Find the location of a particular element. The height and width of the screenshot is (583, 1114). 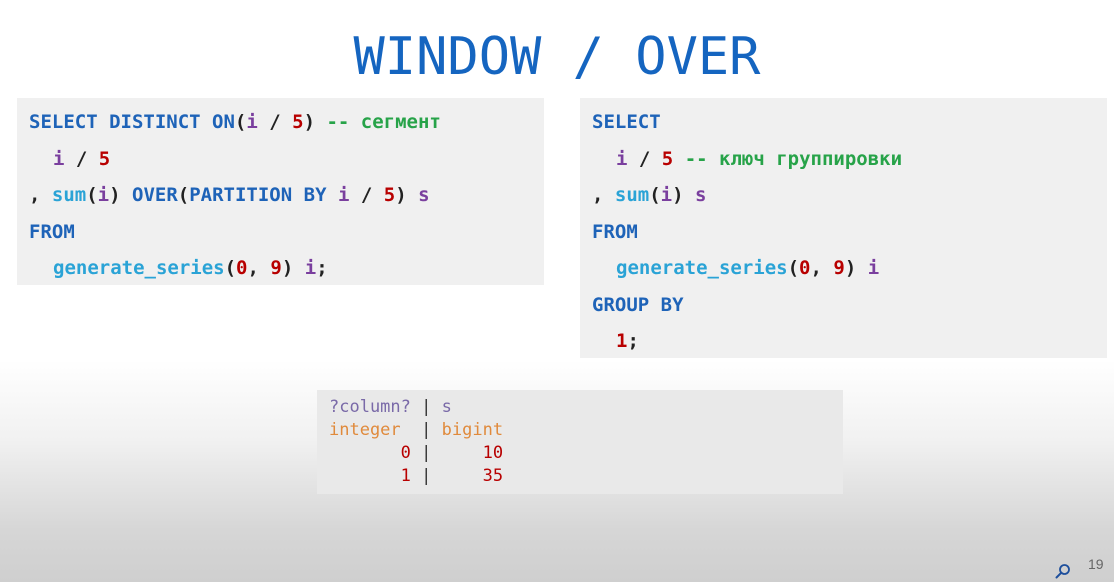

code-line: i / 5 is located at coordinates (286, 159).